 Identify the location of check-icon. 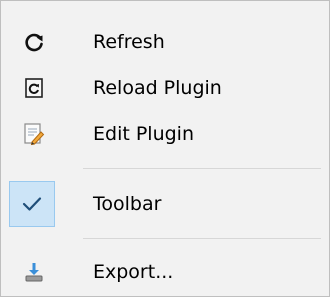
(32, 204).